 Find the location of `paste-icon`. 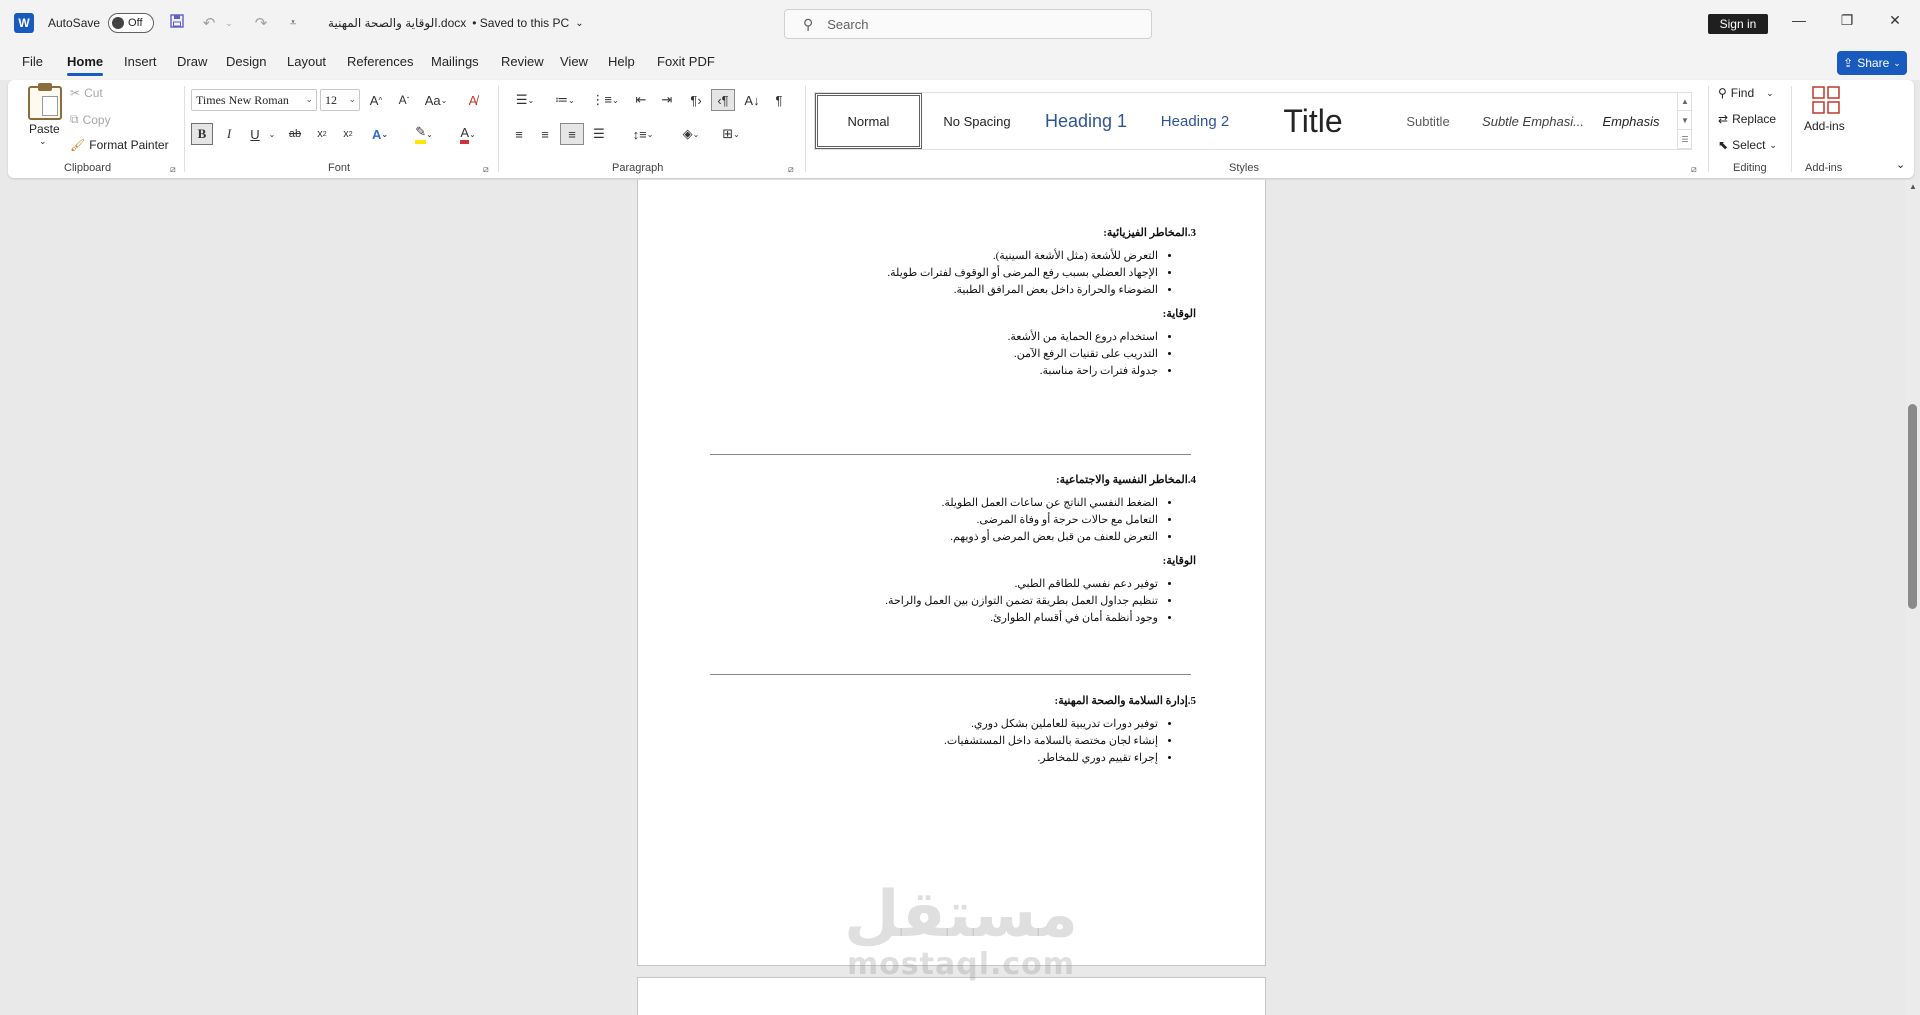

paste-icon is located at coordinates (45, 101).